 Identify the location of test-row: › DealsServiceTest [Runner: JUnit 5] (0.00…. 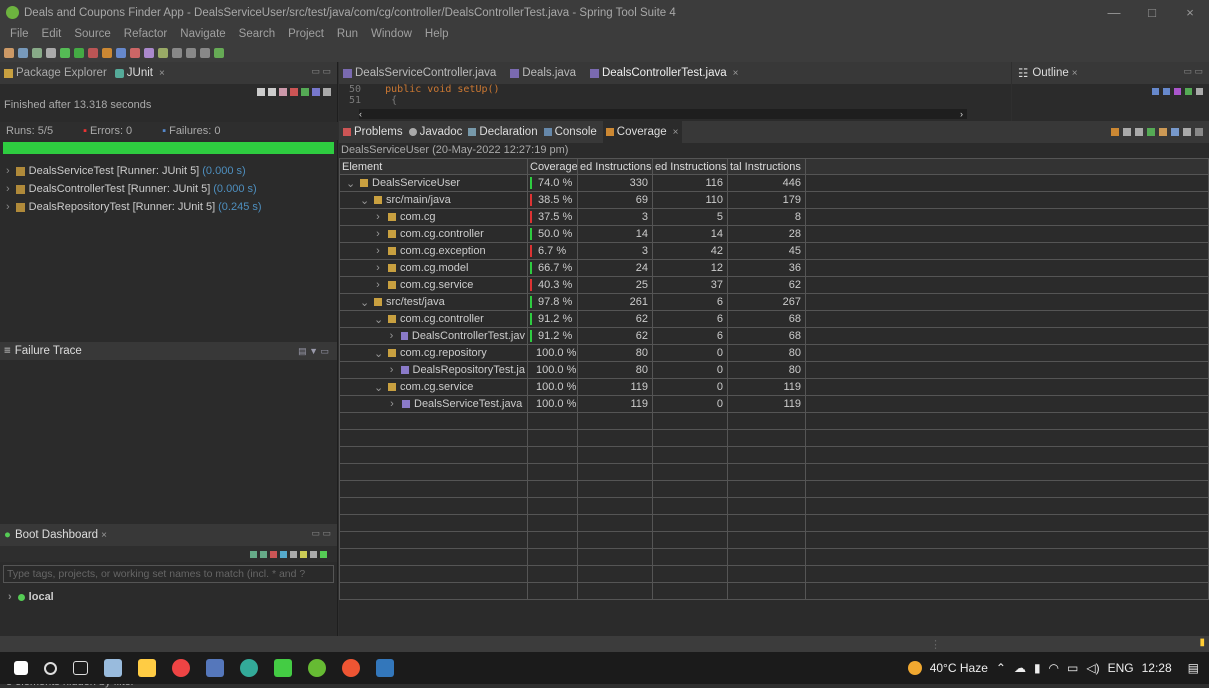
(168, 171).